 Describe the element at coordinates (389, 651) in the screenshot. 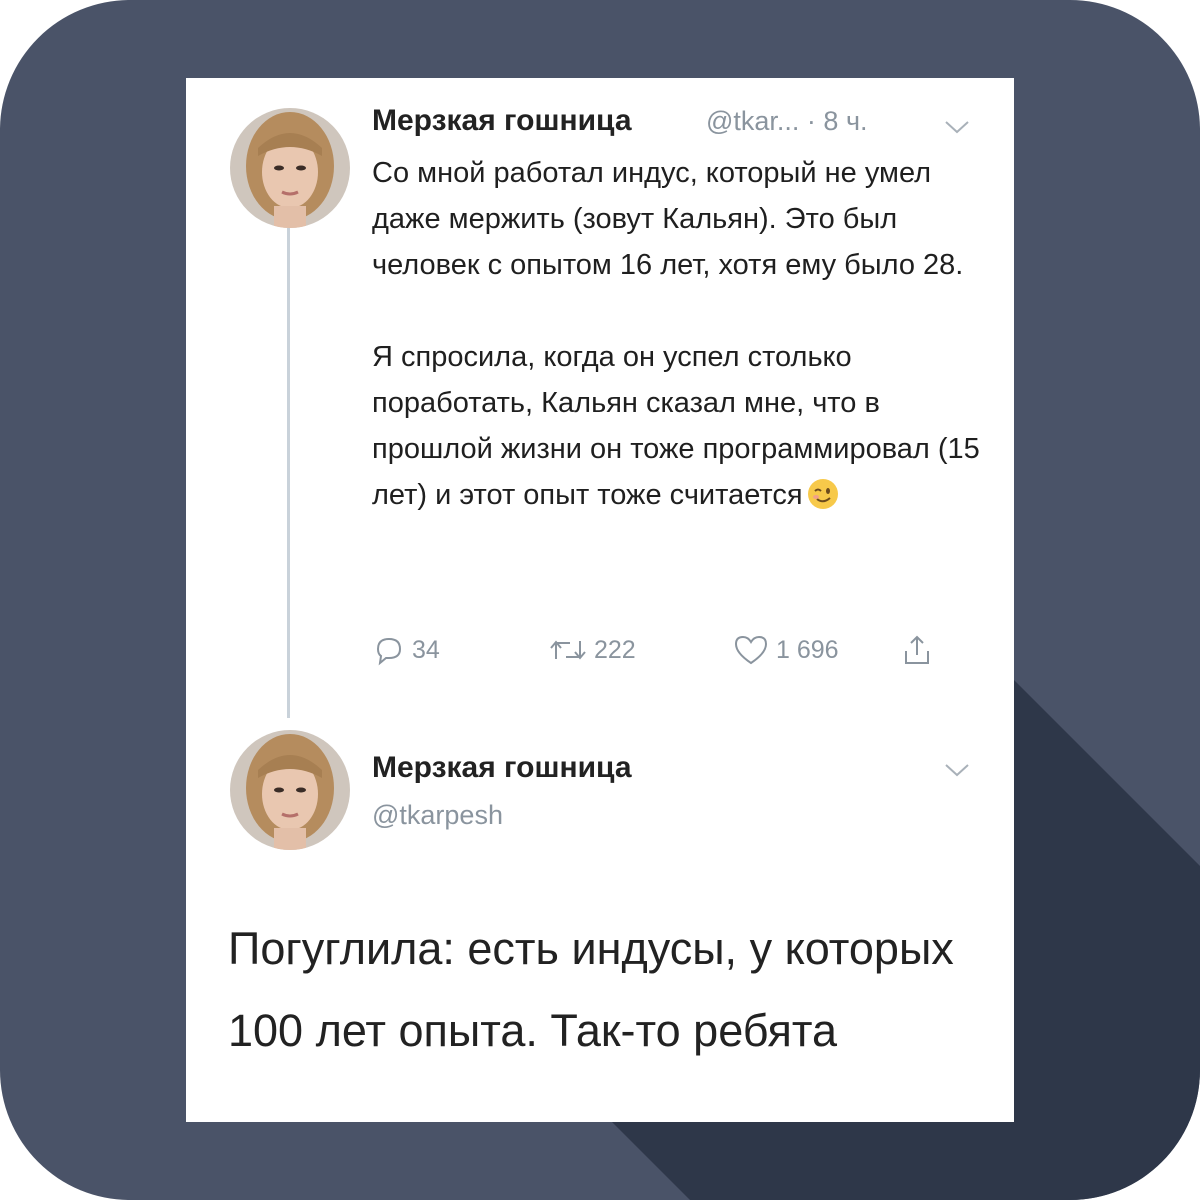

I see `reply-icon` at that location.